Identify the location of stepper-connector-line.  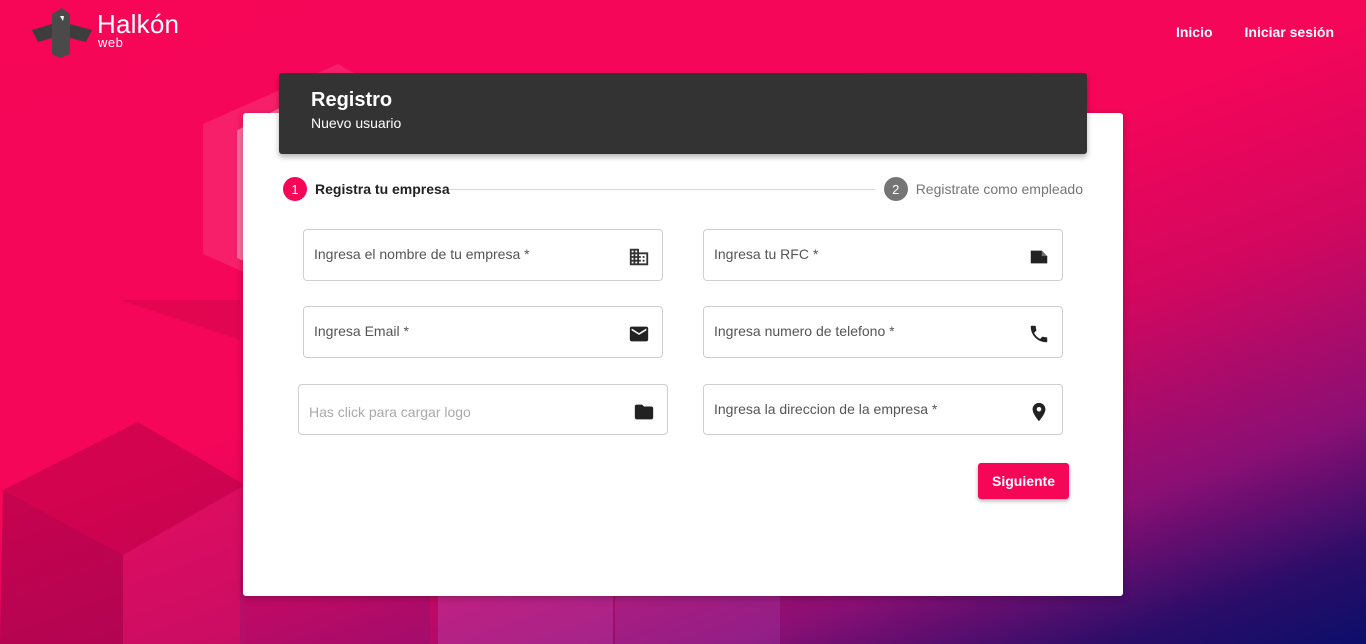
(662, 189).